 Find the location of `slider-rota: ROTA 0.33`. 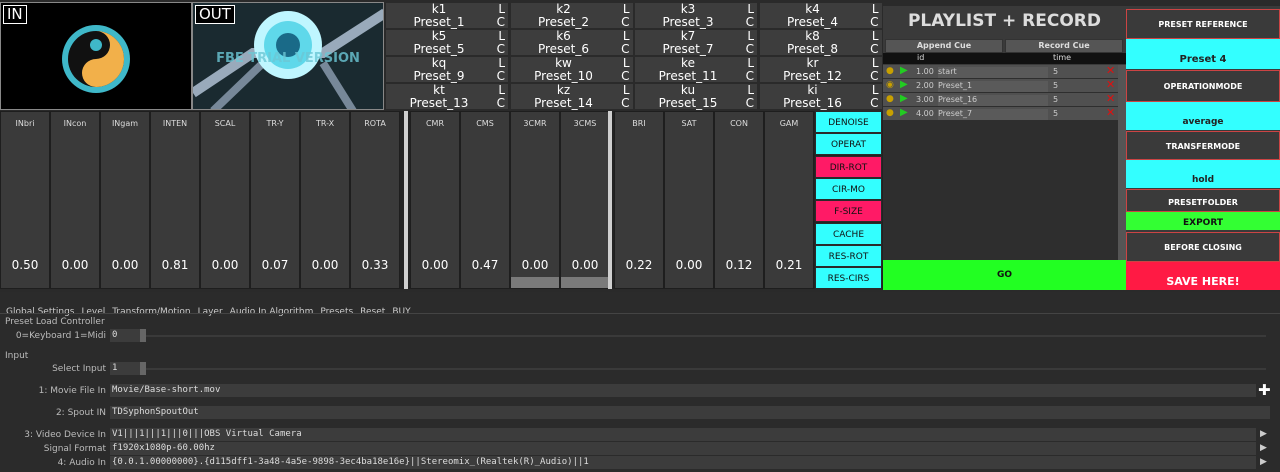

slider-rota: ROTA 0.33 is located at coordinates (375, 200).